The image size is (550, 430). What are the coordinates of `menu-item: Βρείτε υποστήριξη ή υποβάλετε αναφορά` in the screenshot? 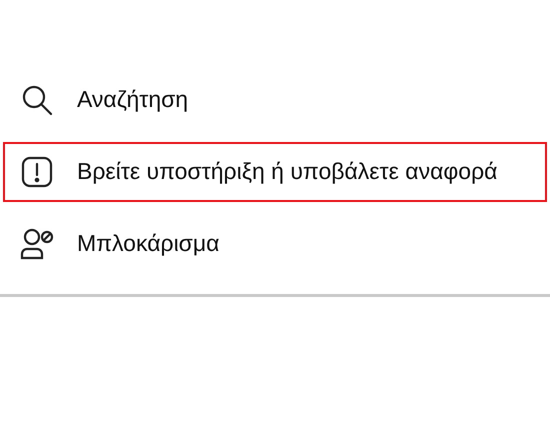 It's located at (275, 172).